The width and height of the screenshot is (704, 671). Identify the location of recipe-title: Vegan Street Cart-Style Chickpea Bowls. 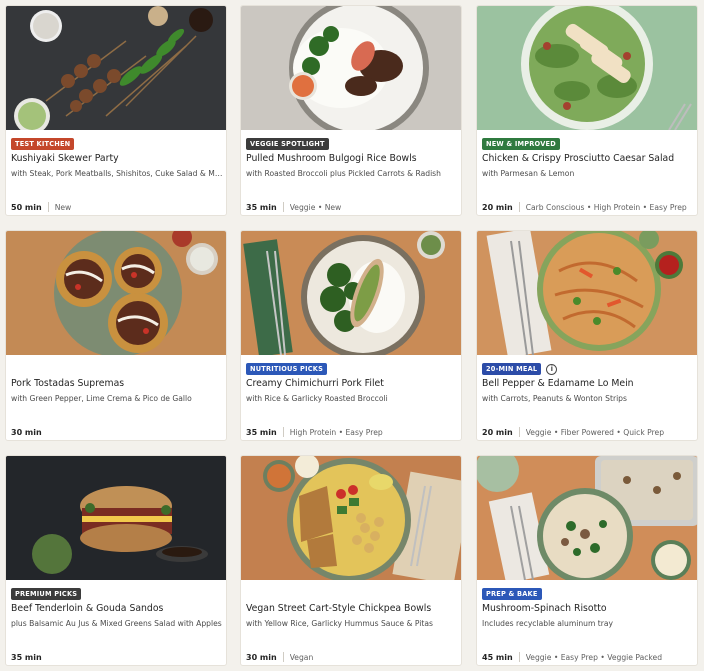
(353, 608).